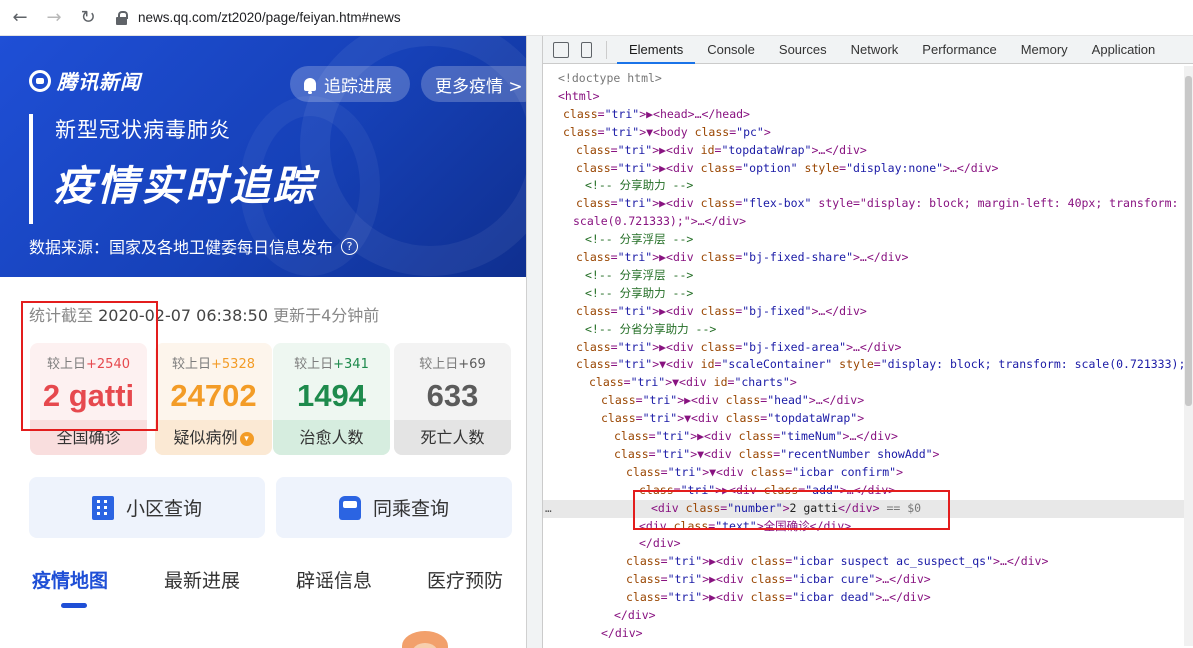 The width and height of the screenshot is (1193, 648). What do you see at coordinates (561, 49) in the screenshot?
I see `inspect-element-icon` at bounding box center [561, 49].